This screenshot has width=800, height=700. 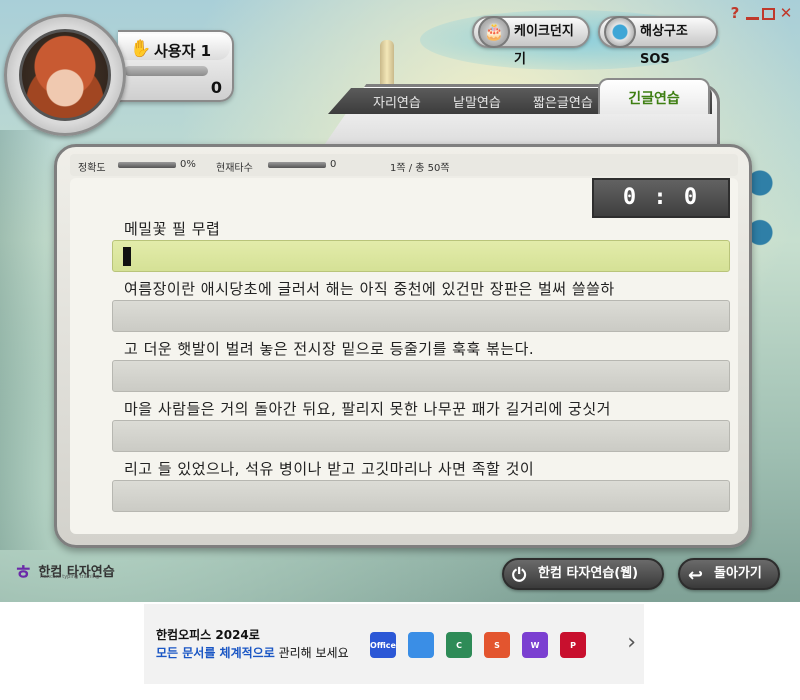 What do you see at coordinates (620, 32) in the screenshot?
I see `lifebuoy-icon` at bounding box center [620, 32].